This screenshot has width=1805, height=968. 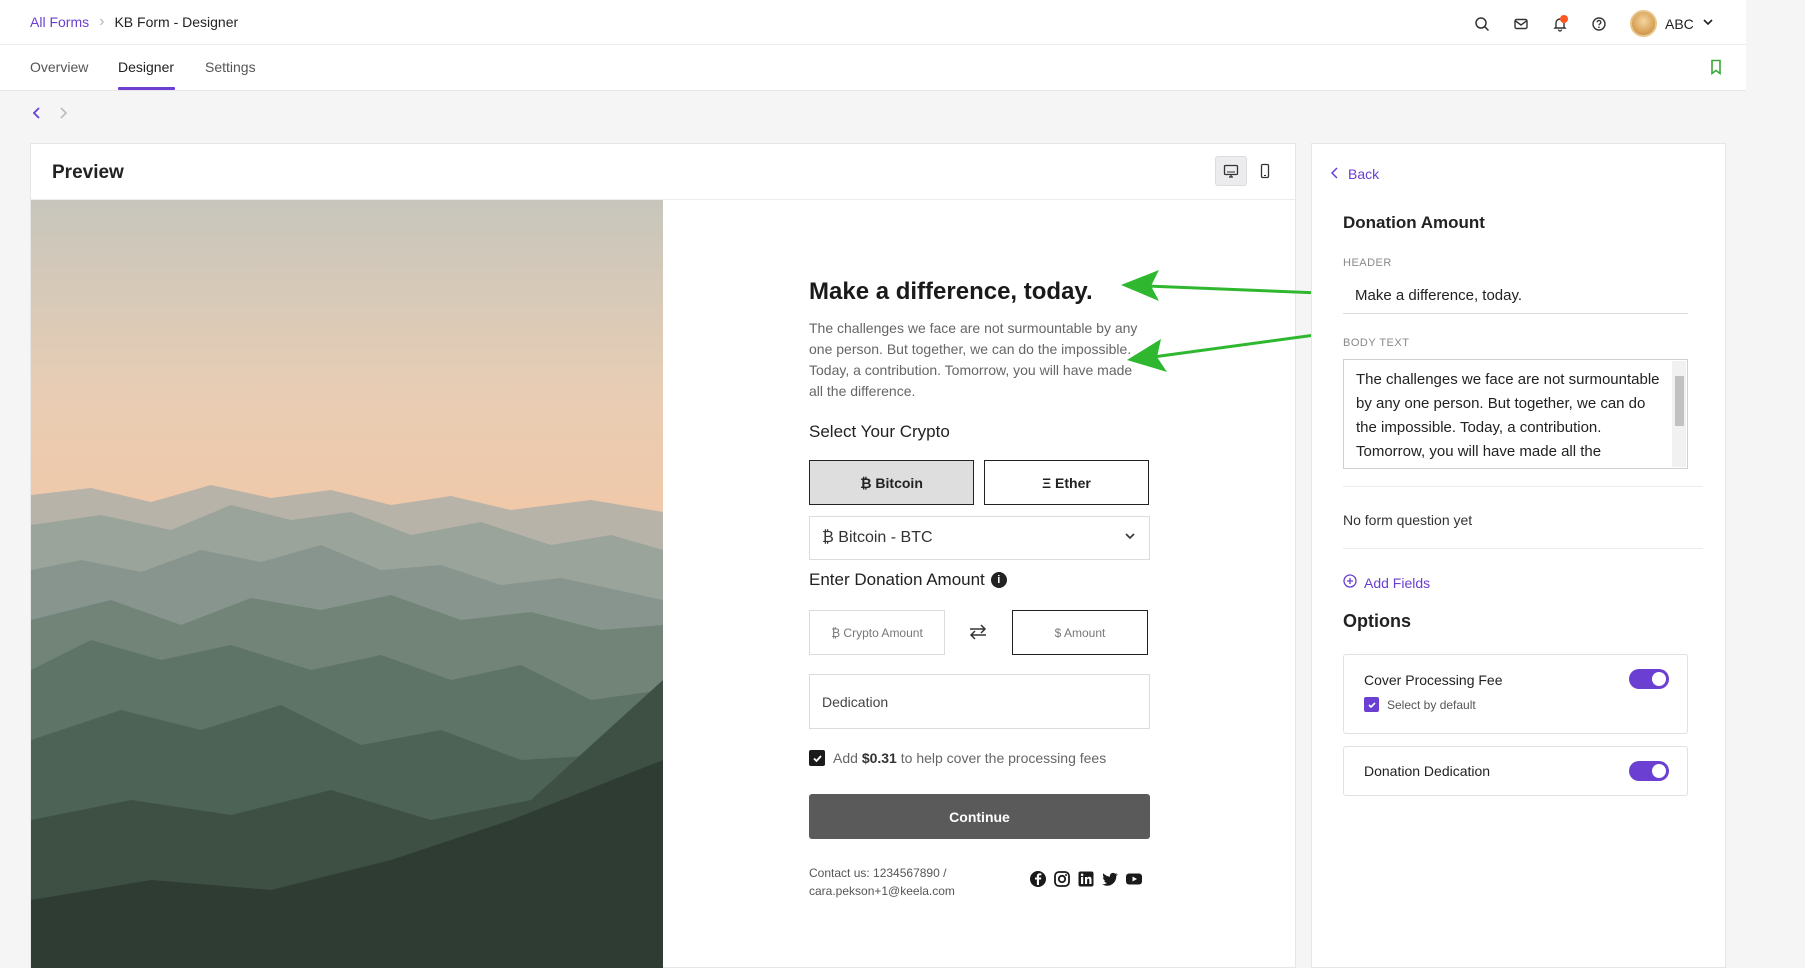 I want to click on back-link: Back, so click(x=1354, y=174).